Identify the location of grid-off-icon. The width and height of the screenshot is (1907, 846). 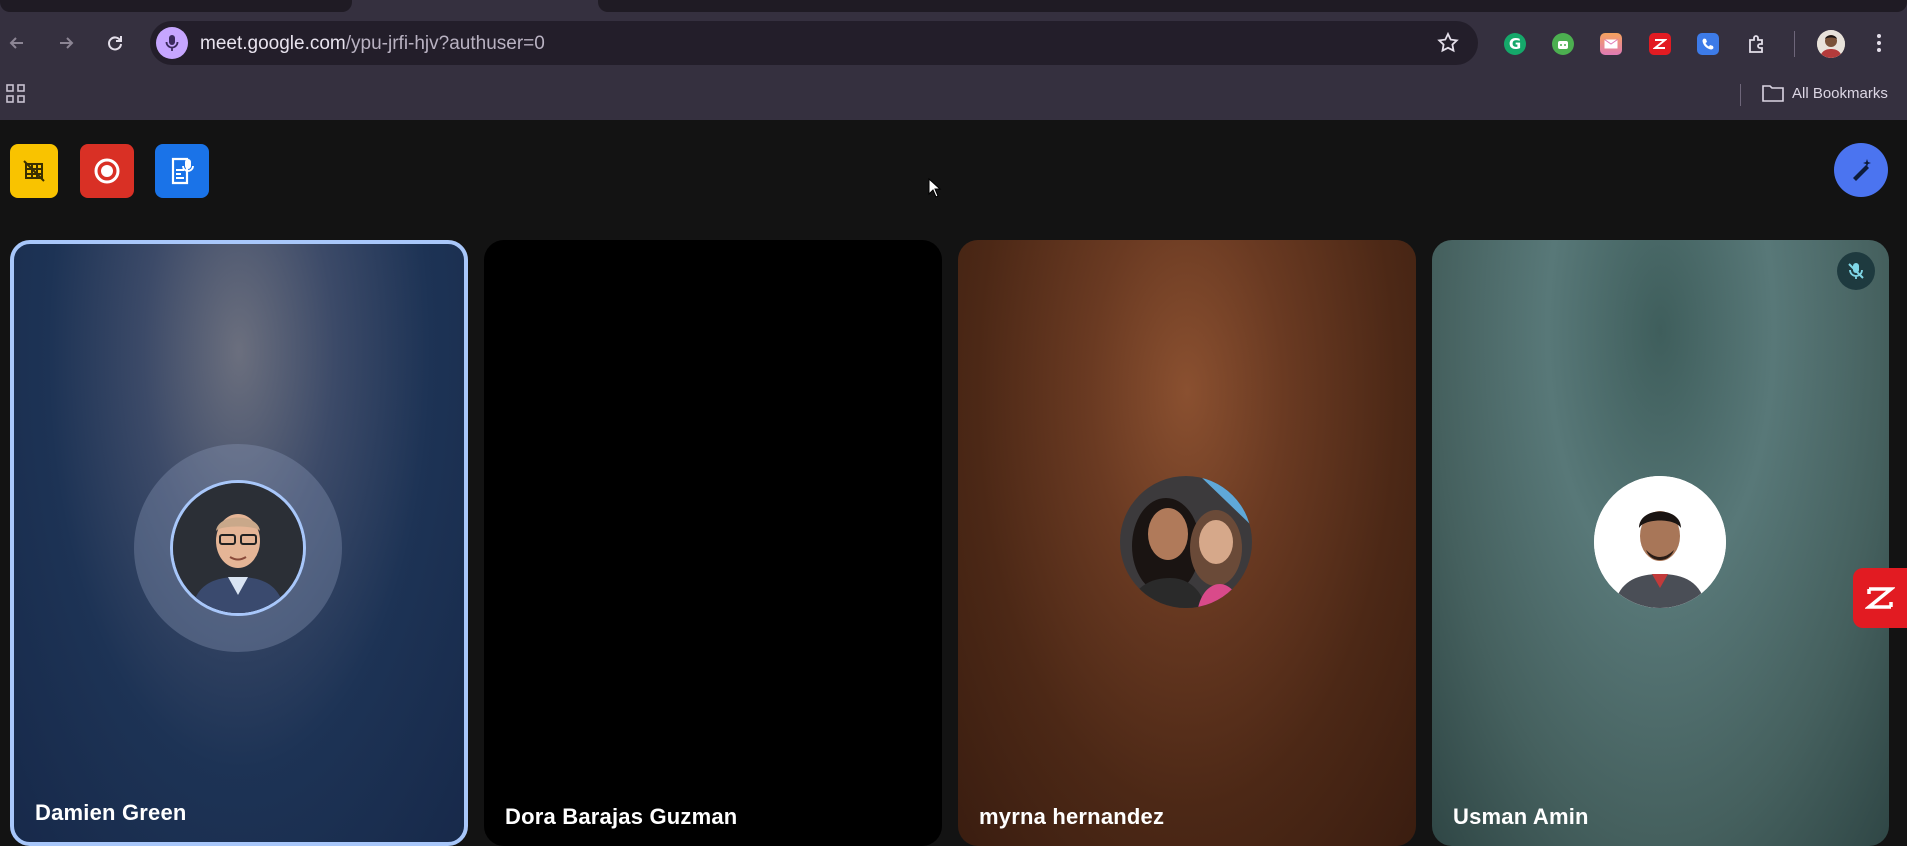
(34, 171).